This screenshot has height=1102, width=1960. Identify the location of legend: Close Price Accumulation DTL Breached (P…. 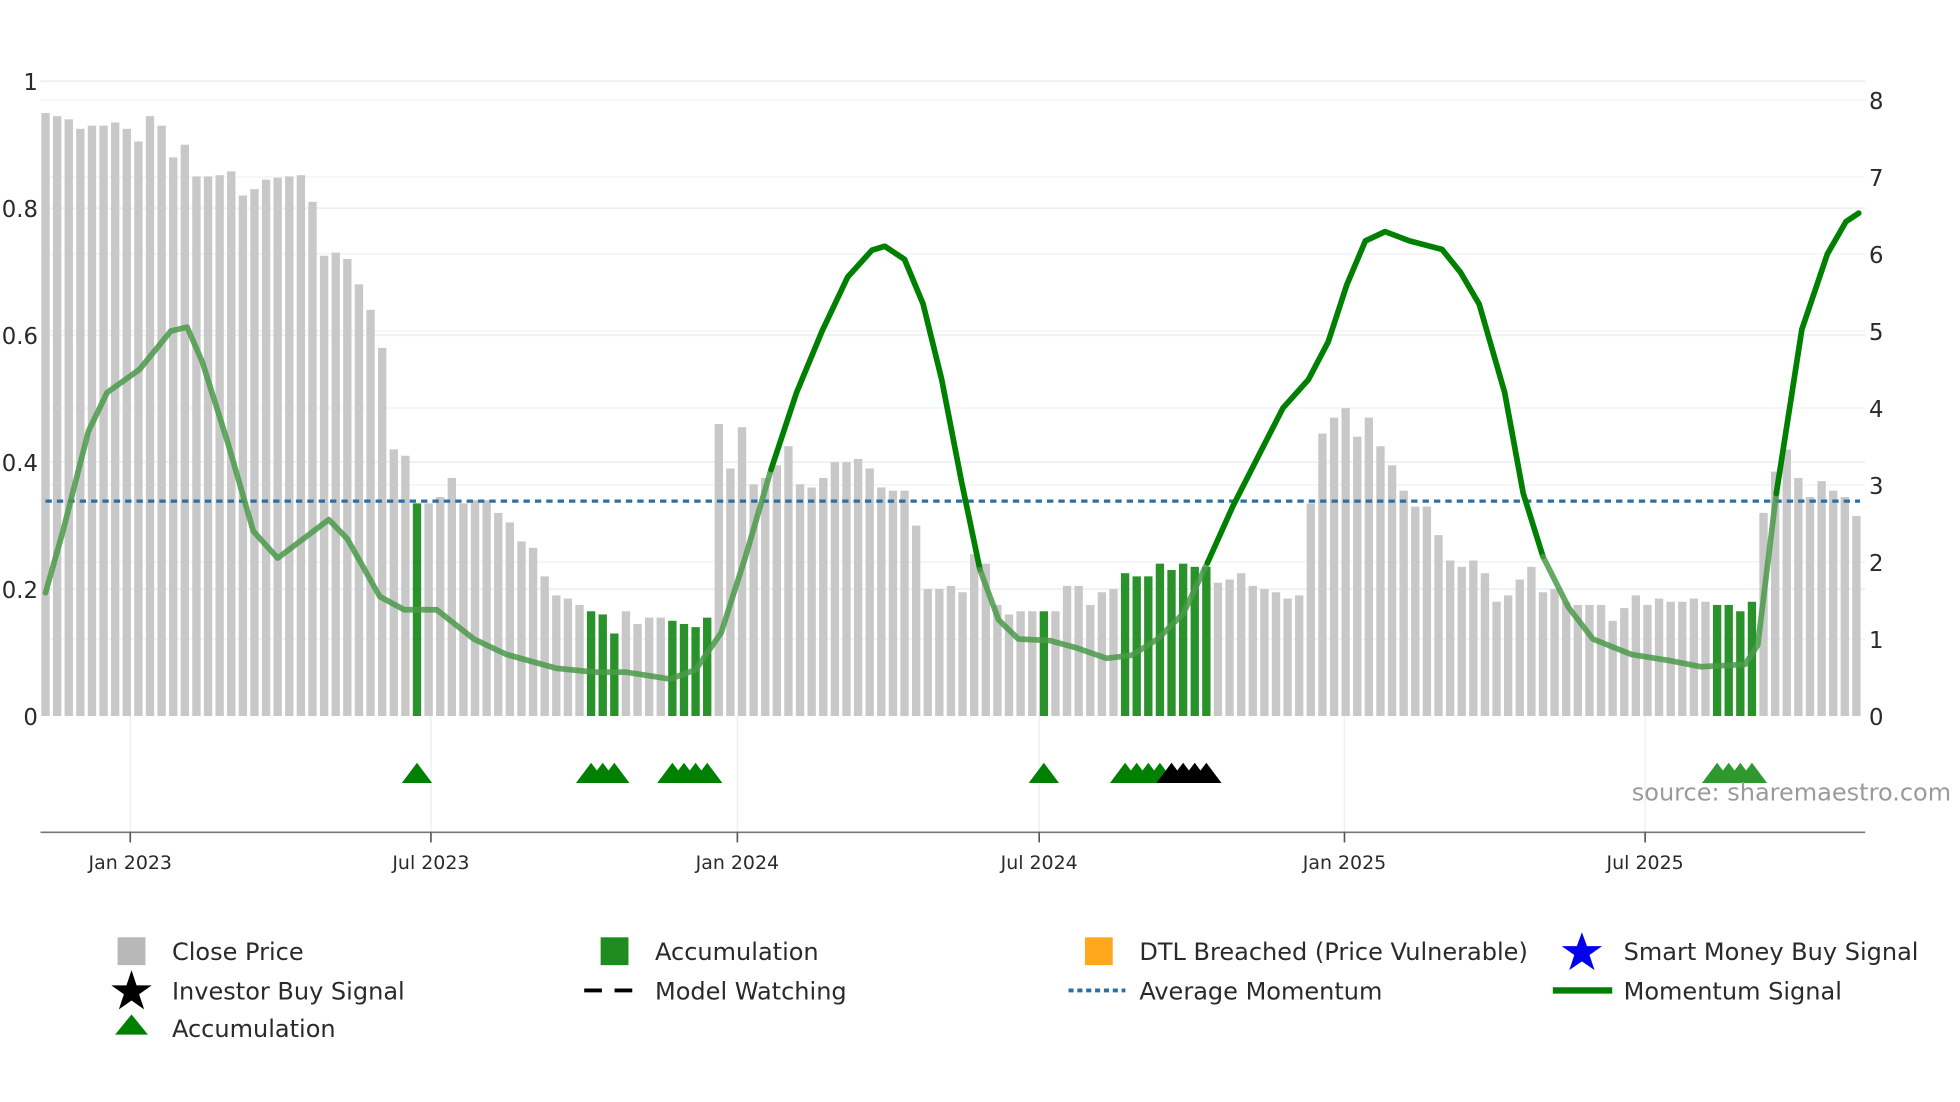
(1014, 987).